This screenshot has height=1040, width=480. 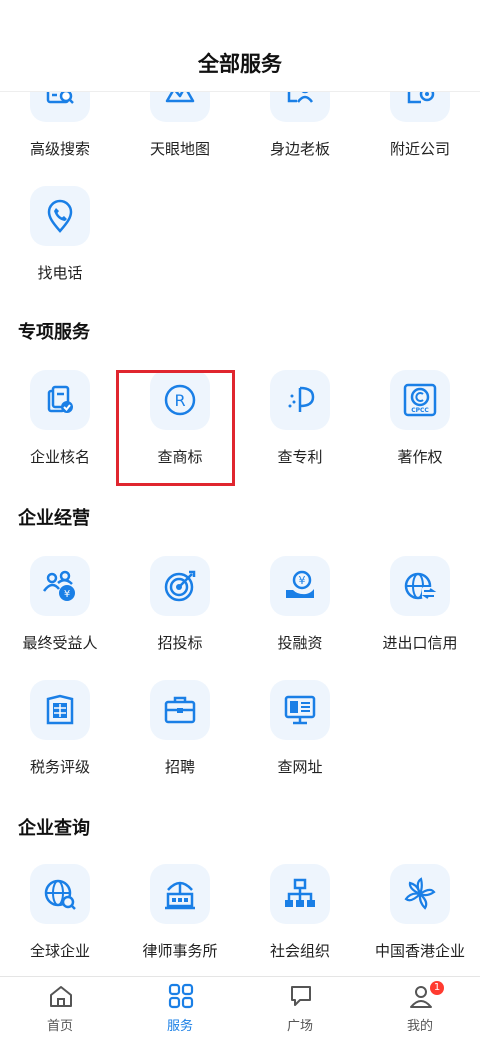 What do you see at coordinates (180, 107) in the screenshot?
I see `map-icon` at bounding box center [180, 107].